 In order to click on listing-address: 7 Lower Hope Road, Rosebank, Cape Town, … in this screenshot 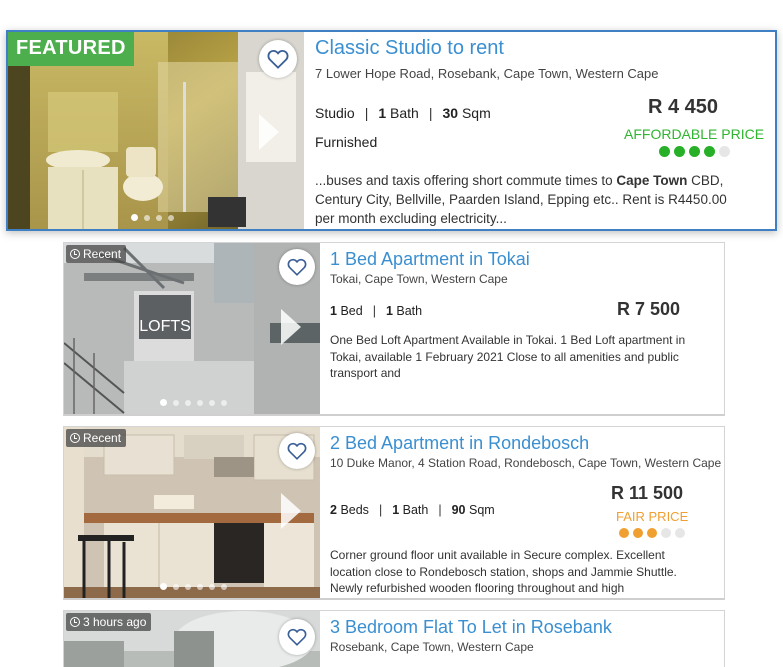, I will do `click(487, 73)`.